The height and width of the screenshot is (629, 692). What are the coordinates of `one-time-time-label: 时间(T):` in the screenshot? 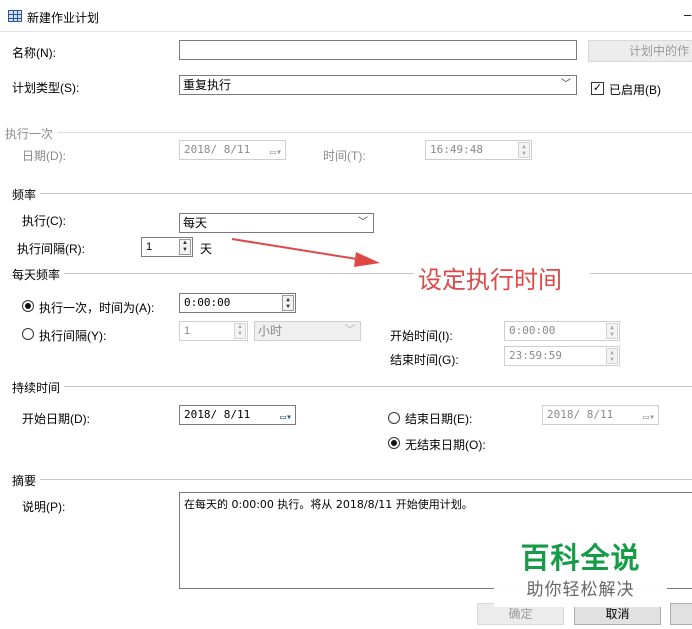 It's located at (344, 156).